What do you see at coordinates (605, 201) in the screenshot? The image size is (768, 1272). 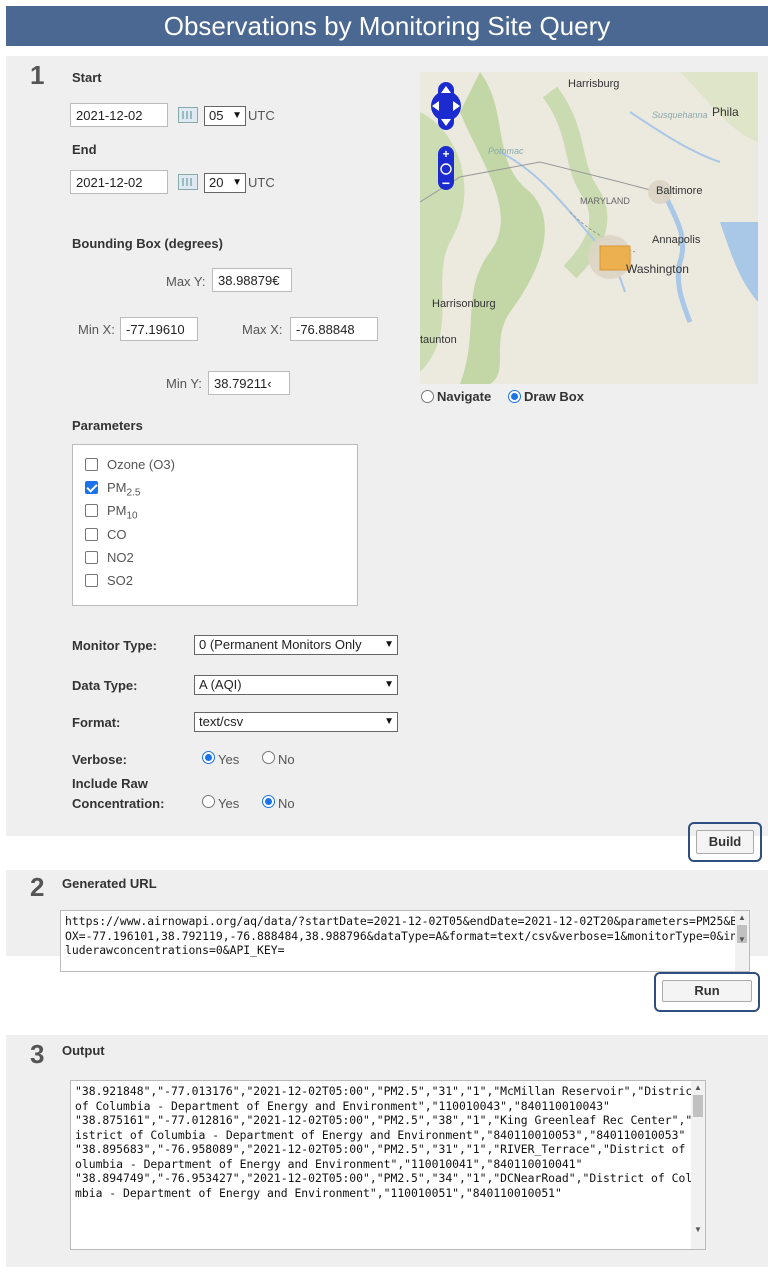 I see `map-label: MARYLAND` at bounding box center [605, 201].